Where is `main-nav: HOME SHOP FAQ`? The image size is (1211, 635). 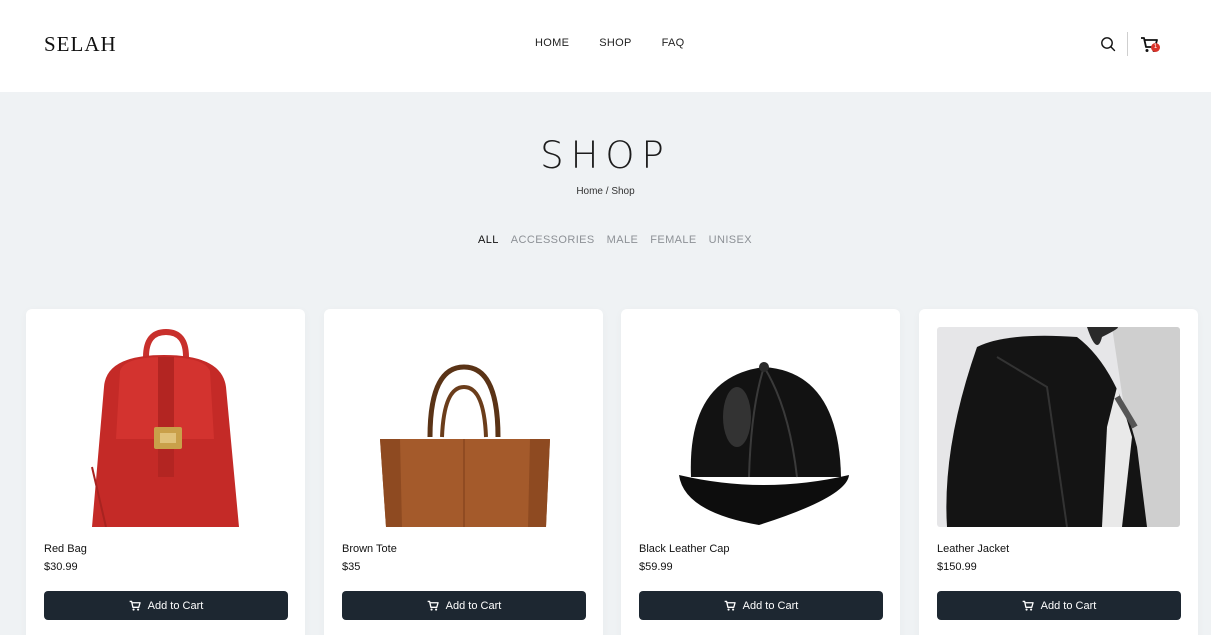
main-nav: HOME SHOP FAQ is located at coordinates (609, 43).